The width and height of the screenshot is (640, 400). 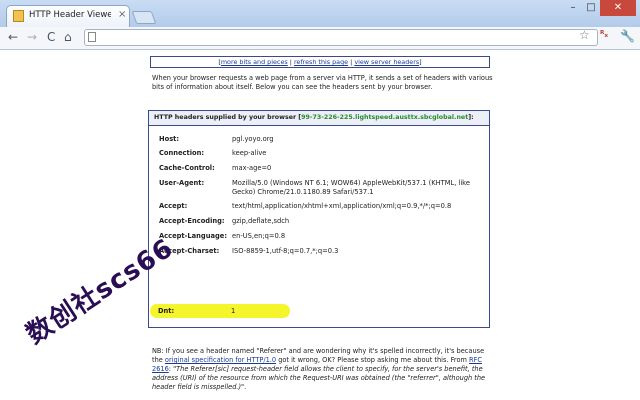 What do you see at coordinates (18, 16) in the screenshot?
I see `page-favicon-icon` at bounding box center [18, 16].